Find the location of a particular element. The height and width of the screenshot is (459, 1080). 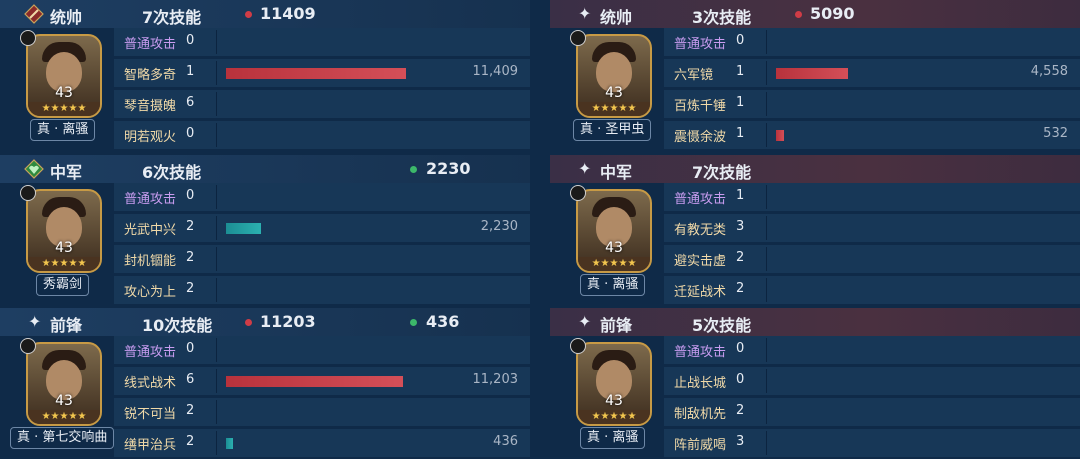

panel-header: ✦ 中军 7次技能 is located at coordinates (815, 169).